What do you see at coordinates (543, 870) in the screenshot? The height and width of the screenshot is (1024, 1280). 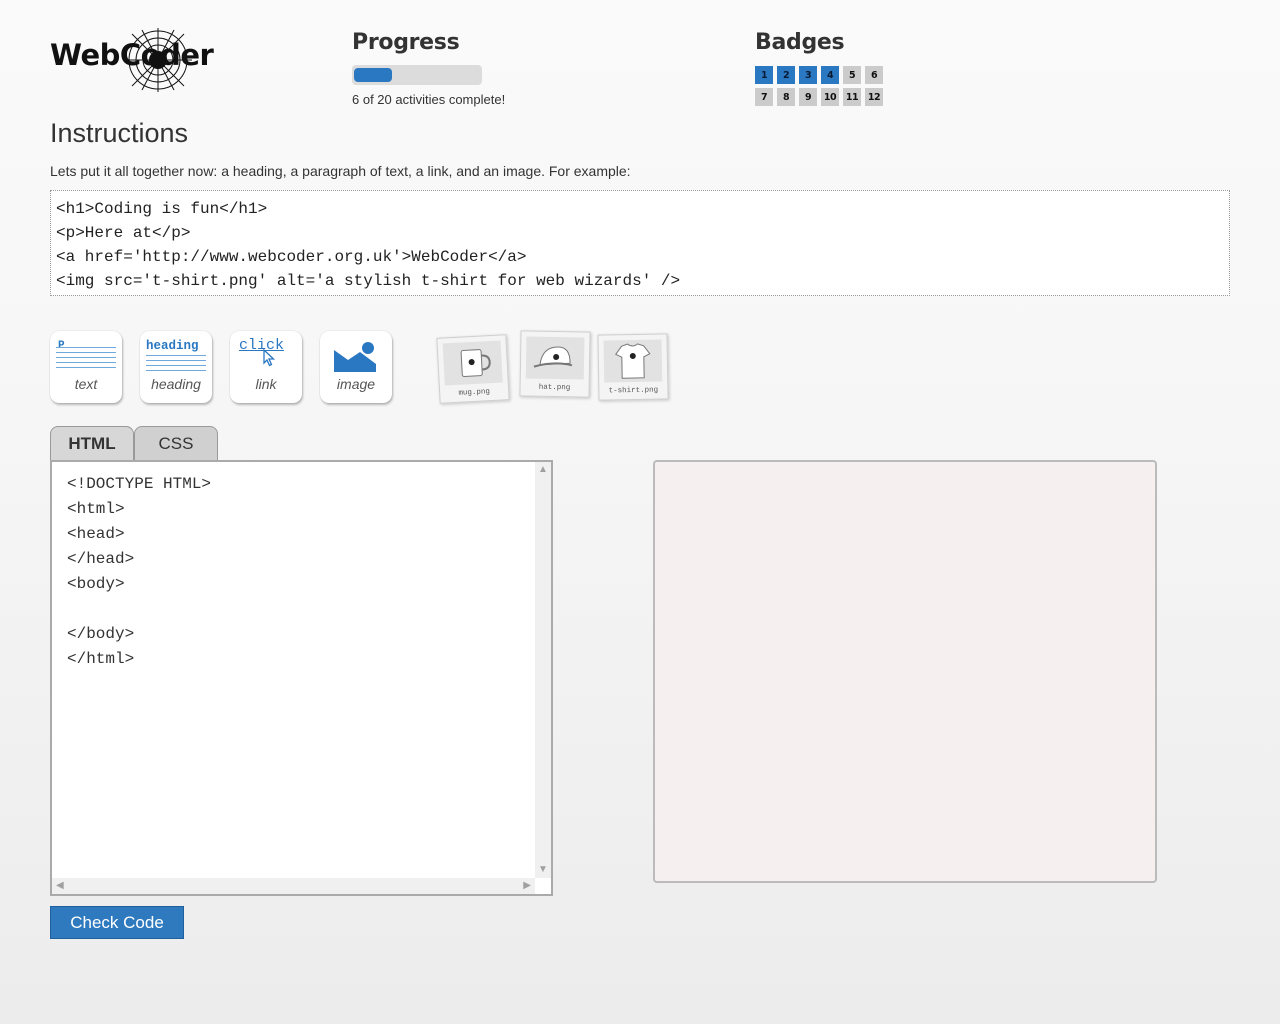 I see `scroll-down-icon: ▼` at bounding box center [543, 870].